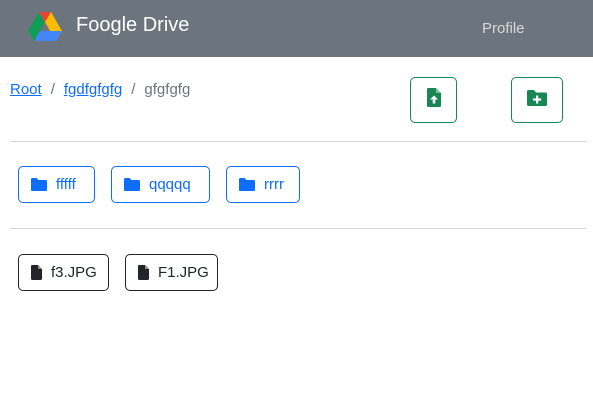 Image resolution: width=593 pixels, height=401 pixels. I want to click on folder-button: qqqqq, so click(160, 184).